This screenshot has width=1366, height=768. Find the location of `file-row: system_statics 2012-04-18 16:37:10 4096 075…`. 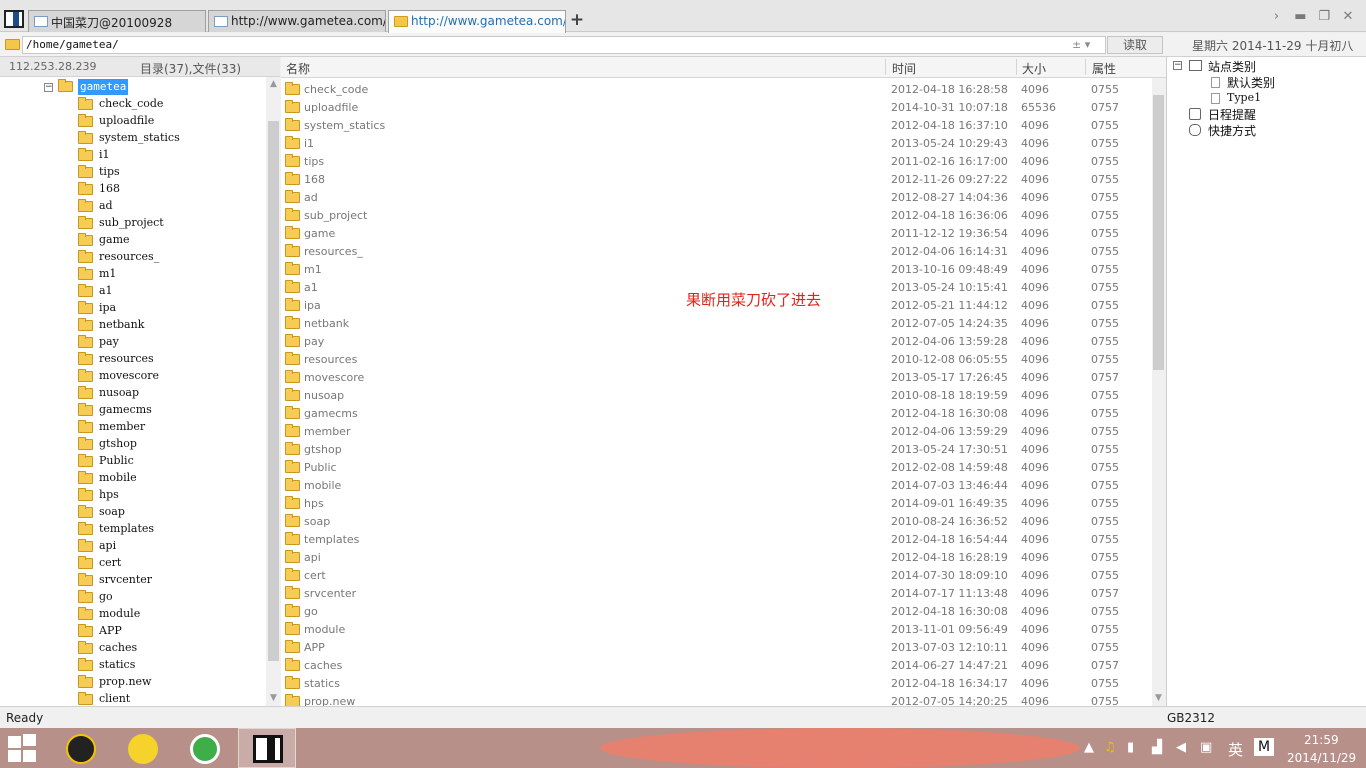

file-row: system_statics 2012-04-18 16:37:10 4096 075… is located at coordinates (716, 125).